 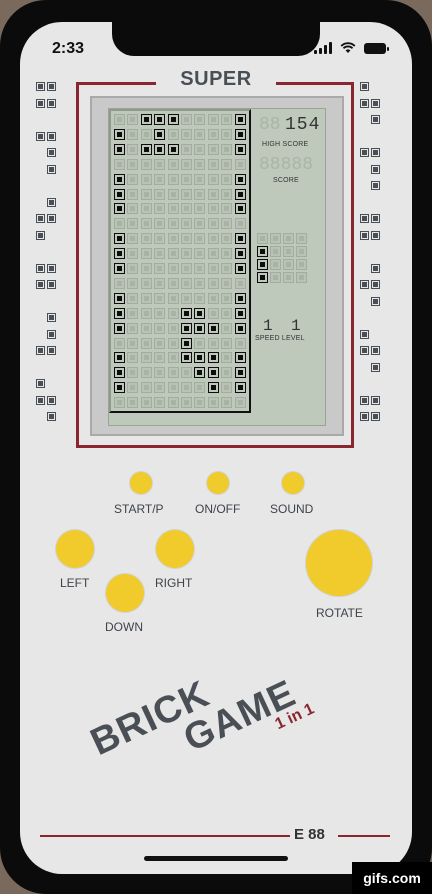 What do you see at coordinates (174, 583) in the screenshot?
I see `right-label: RIGHT` at bounding box center [174, 583].